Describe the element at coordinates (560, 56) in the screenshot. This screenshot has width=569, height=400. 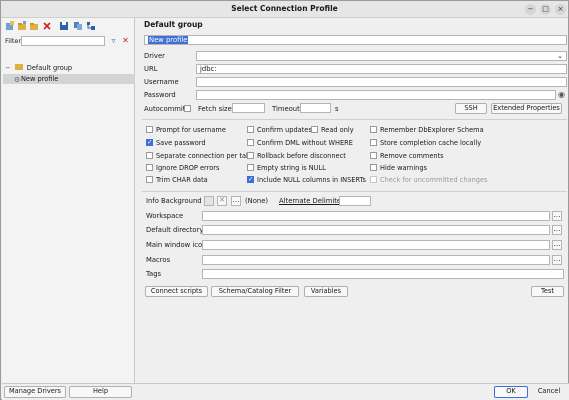
I see `chevron-down-icon: ⌄` at that location.